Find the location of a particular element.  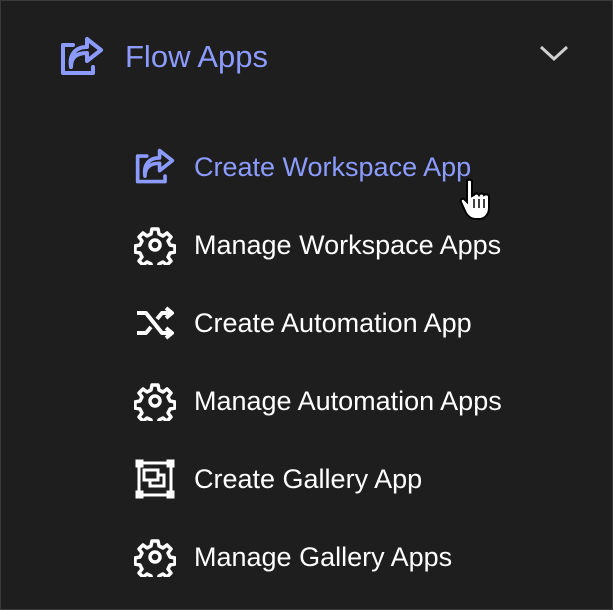

menu-item-label: Manage Automation Apps is located at coordinates (348, 400).